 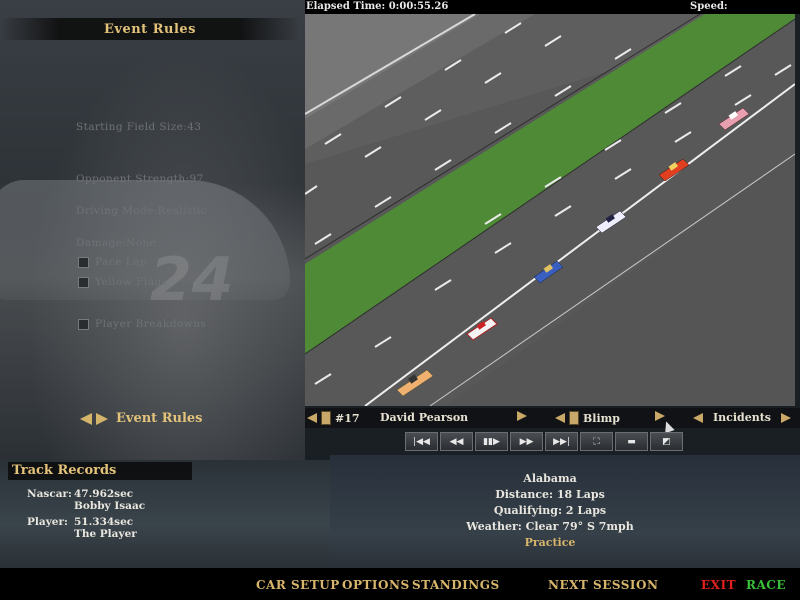 I want to click on mode-name: Incidents, so click(x=742, y=417).